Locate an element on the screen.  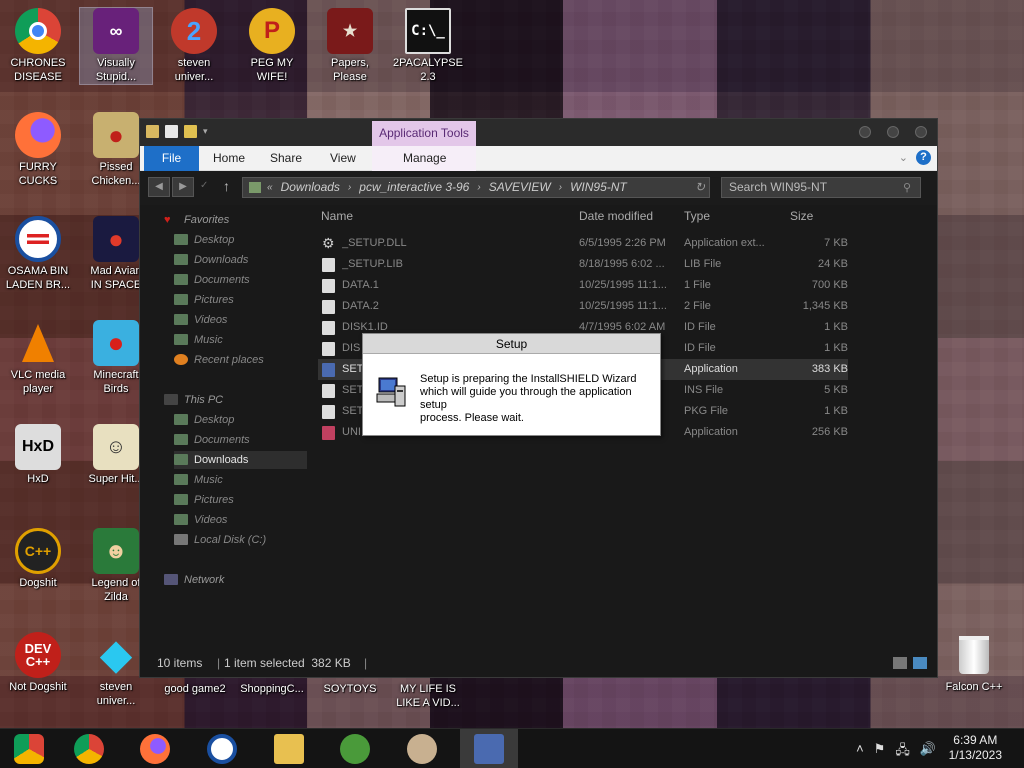
taskbar-people is located at coordinates (355, 748).